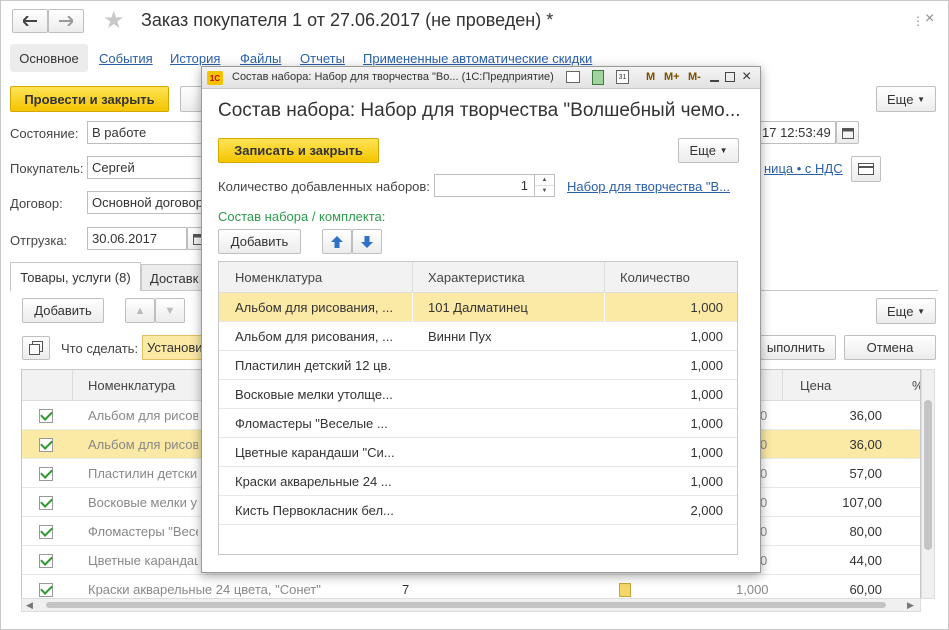 This screenshot has width=949, height=630. I want to click on col-characteristic: Характеристика, so click(476, 277).